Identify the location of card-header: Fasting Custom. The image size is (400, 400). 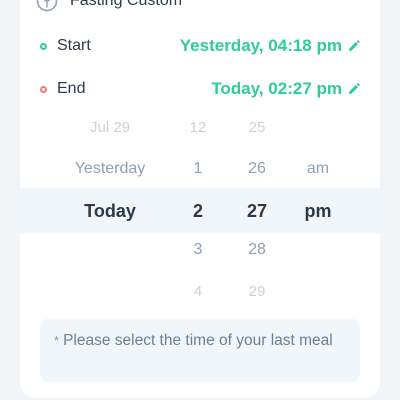
(109, 7).